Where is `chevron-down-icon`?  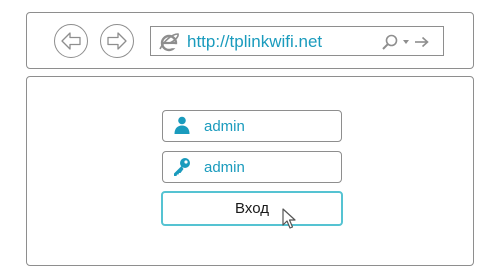
chevron-down-icon is located at coordinates (406, 42).